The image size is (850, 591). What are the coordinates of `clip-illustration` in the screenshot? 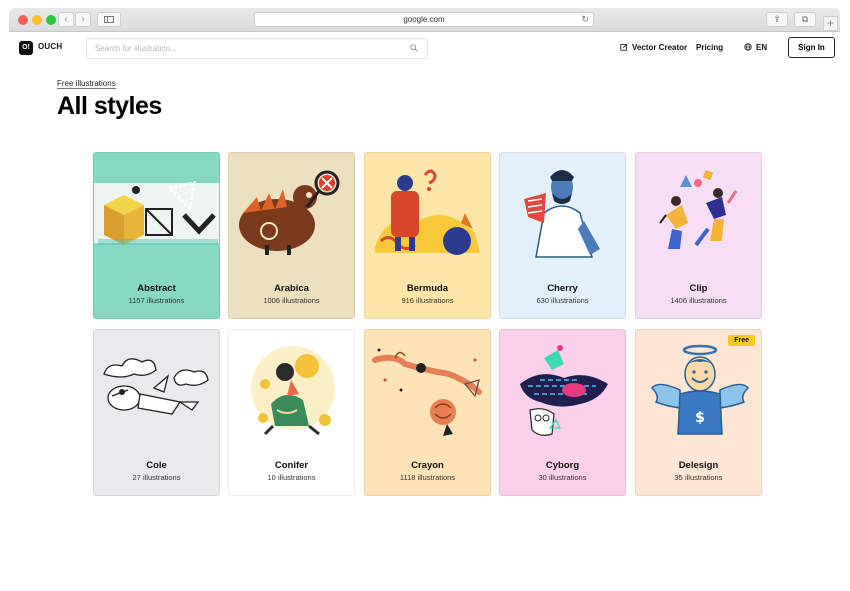 It's located at (698, 209).